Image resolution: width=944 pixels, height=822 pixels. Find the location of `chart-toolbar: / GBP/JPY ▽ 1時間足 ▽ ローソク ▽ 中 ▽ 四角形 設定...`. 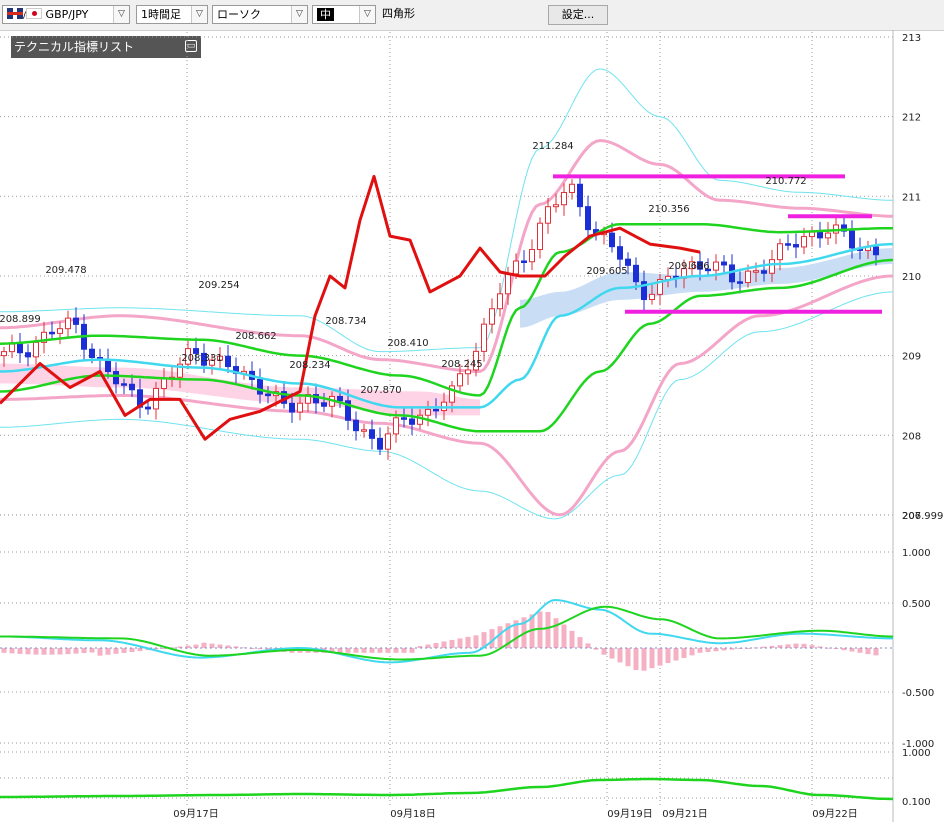

chart-toolbar: / GBP/JPY ▽ 1時間足 ▽ ローソク ▽ 中 ▽ 四角形 設定... is located at coordinates (472, 15).